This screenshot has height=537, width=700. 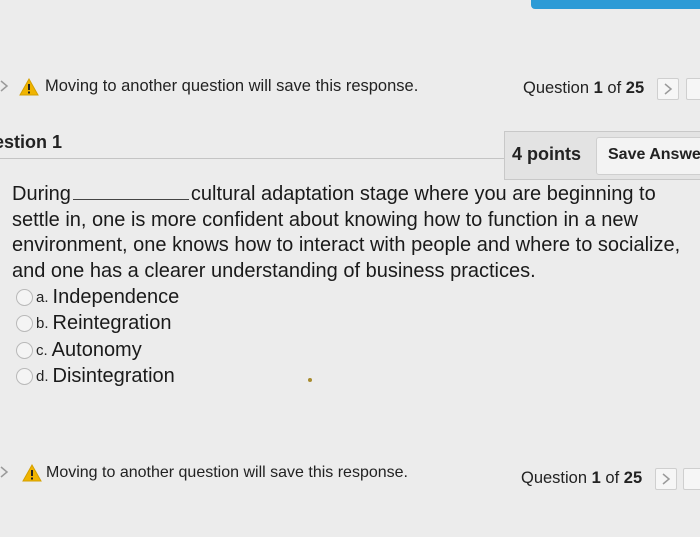 I want to click on option-label: Autonomy, so click(x=97, y=350).